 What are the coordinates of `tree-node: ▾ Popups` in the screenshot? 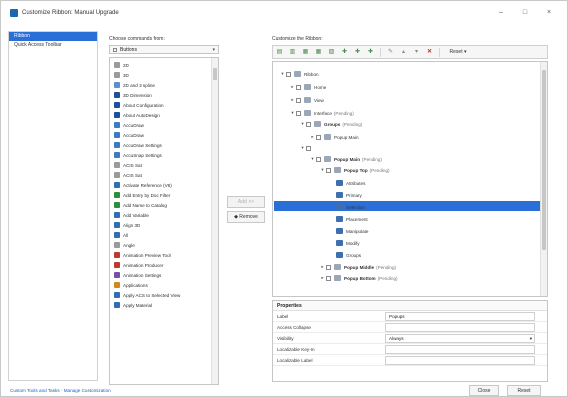 It's located at (319, 148).